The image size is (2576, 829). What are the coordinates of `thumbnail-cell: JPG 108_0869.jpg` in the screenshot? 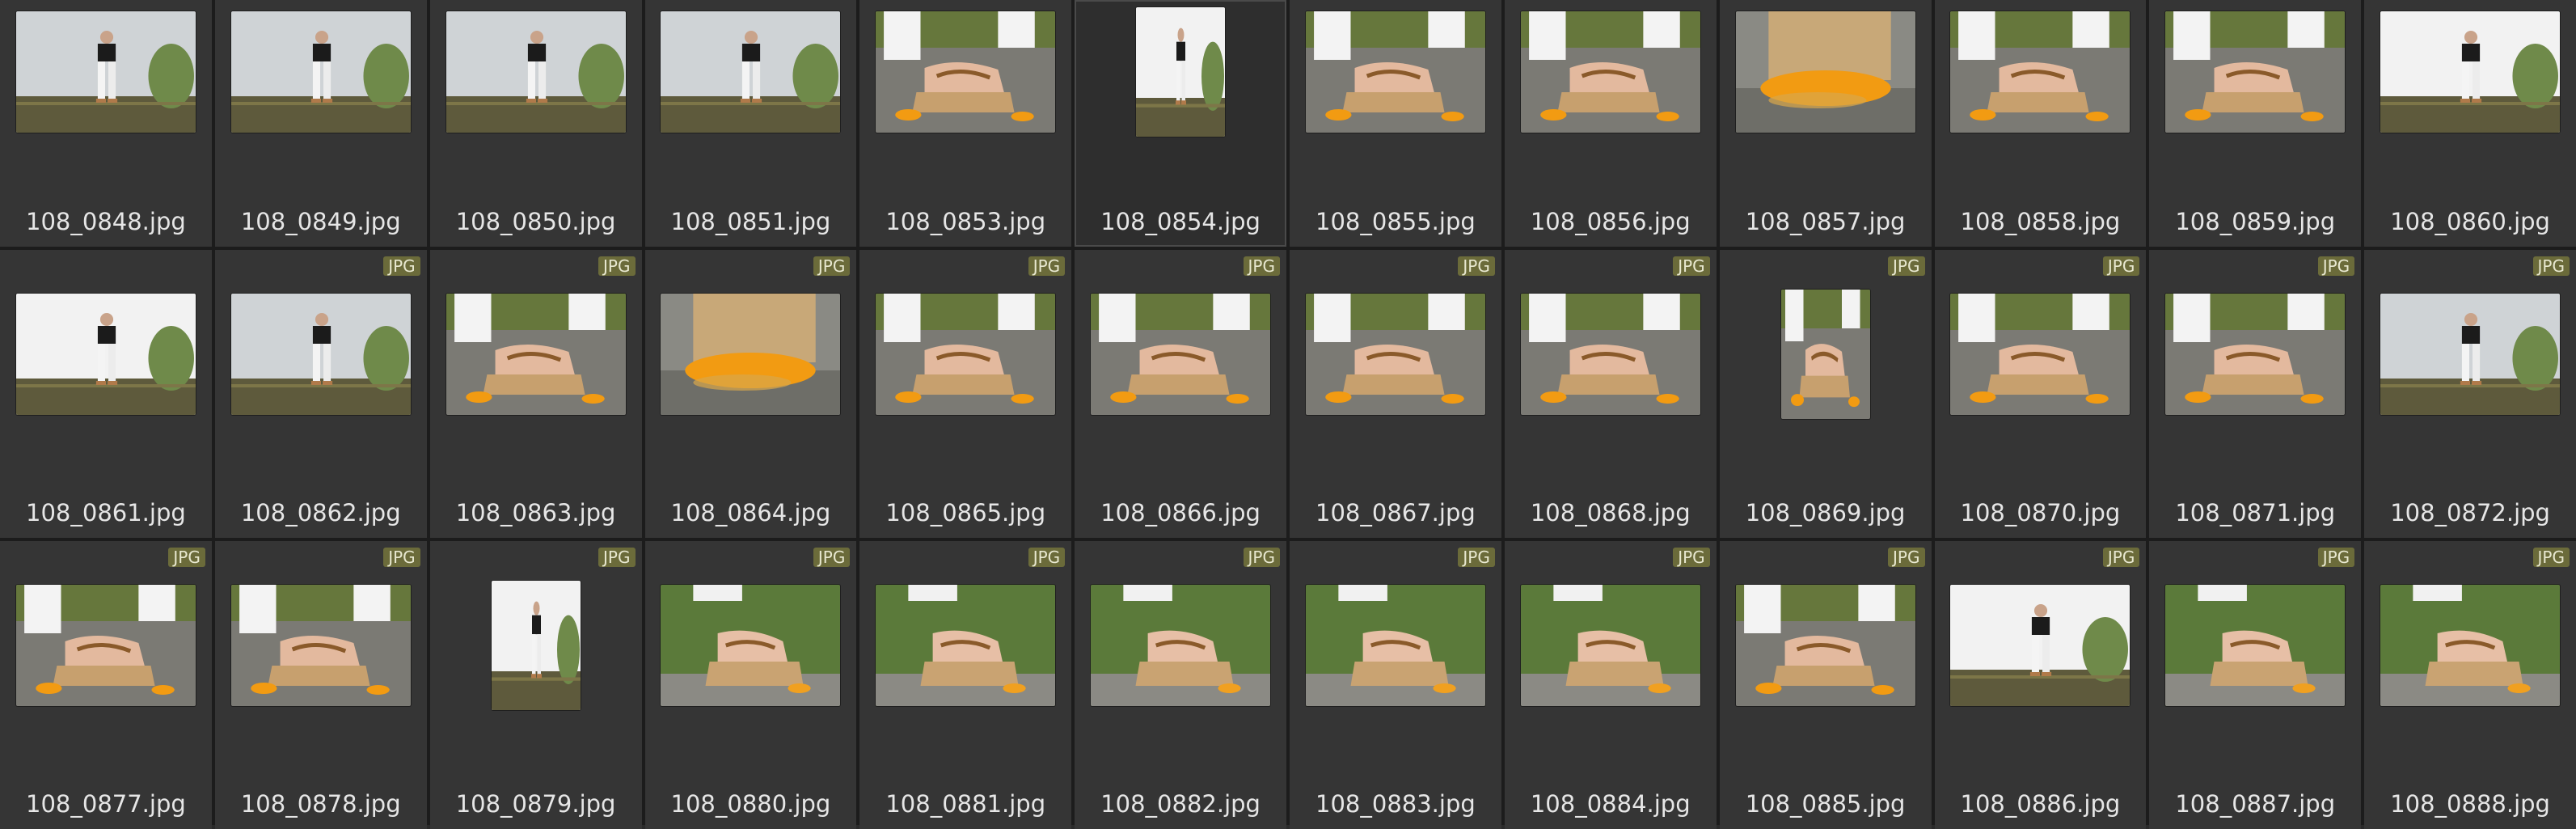 It's located at (1825, 394).